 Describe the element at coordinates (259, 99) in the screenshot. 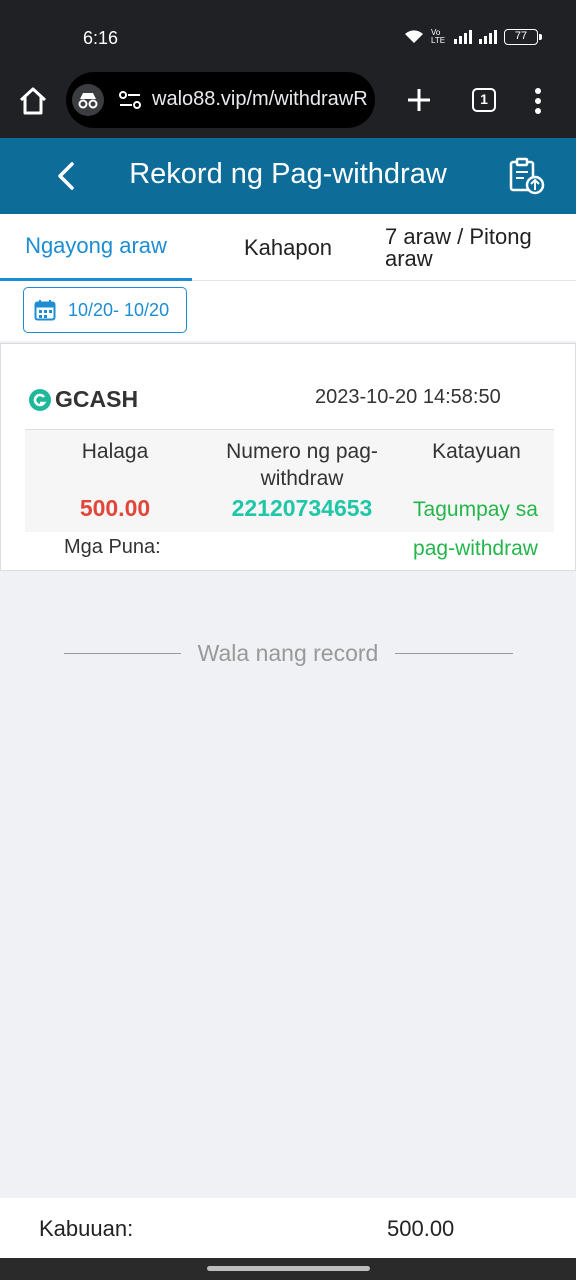

I see `url-text: walo88.vip/m/withdrawR` at that location.